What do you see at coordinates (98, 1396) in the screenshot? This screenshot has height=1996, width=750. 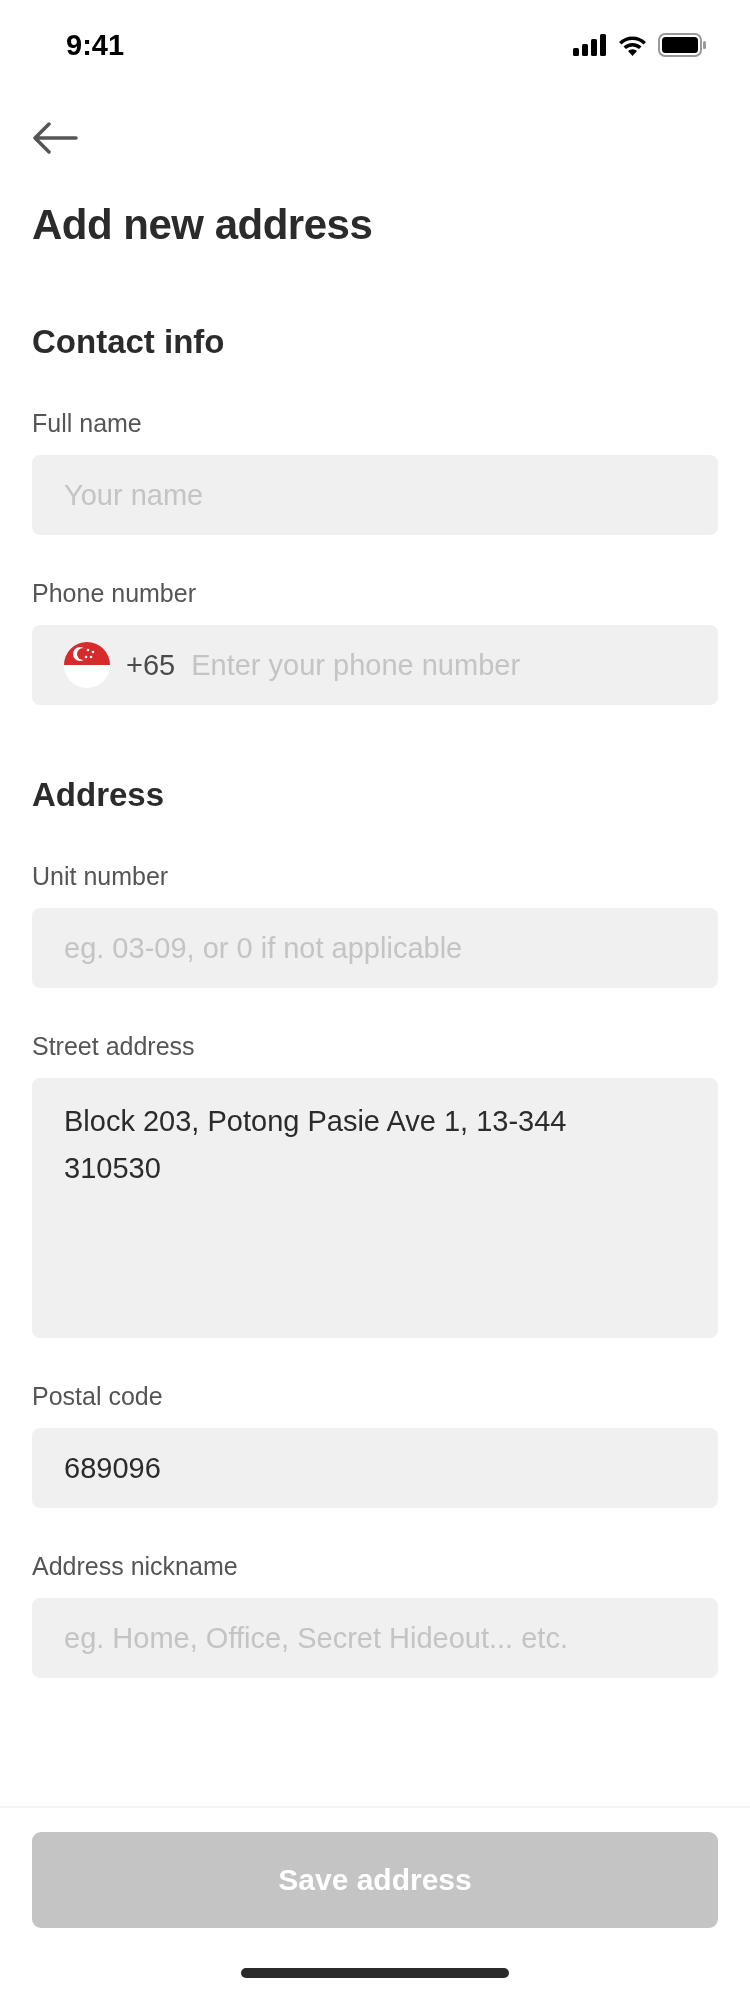 I see `field-label: Postal code` at bounding box center [98, 1396].